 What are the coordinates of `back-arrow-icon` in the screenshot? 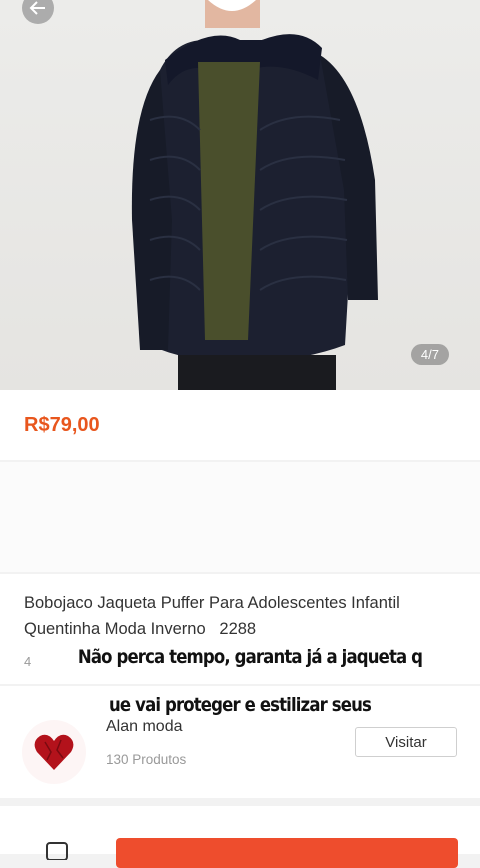 It's located at (37, 8).